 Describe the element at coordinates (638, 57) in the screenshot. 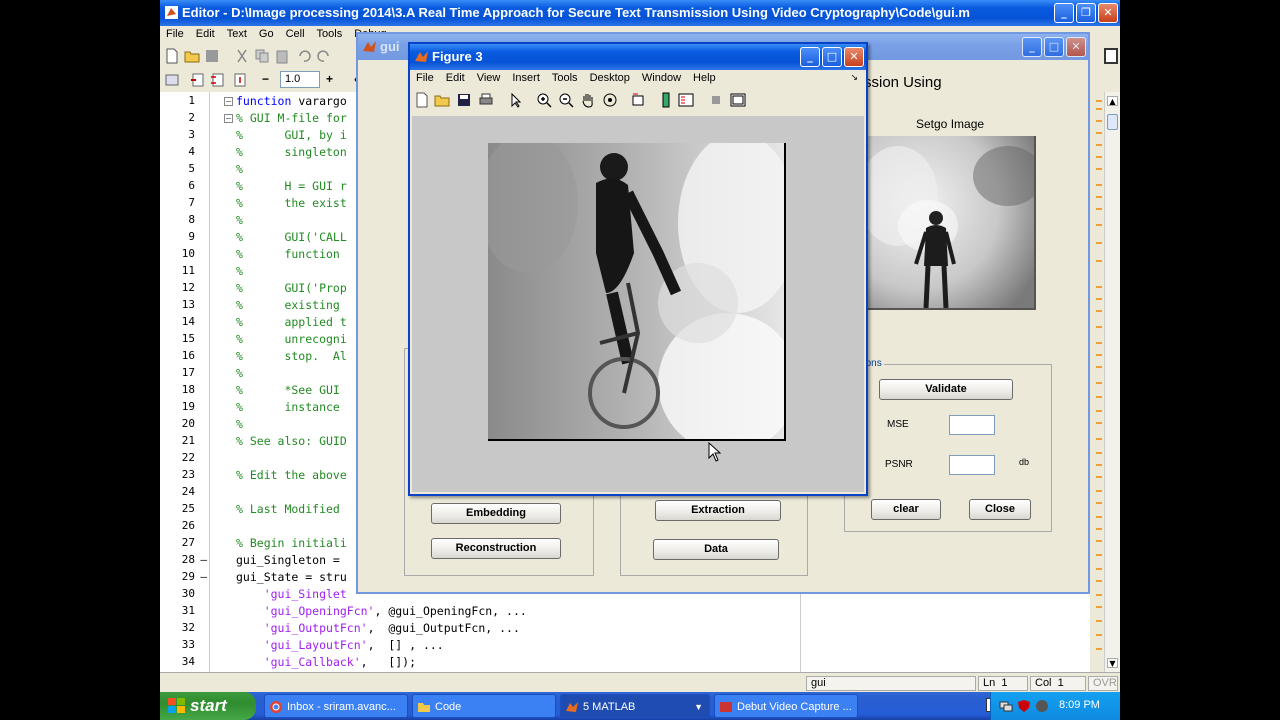

I see `figure-titlebar: Figure 3 _ □ ✕` at that location.